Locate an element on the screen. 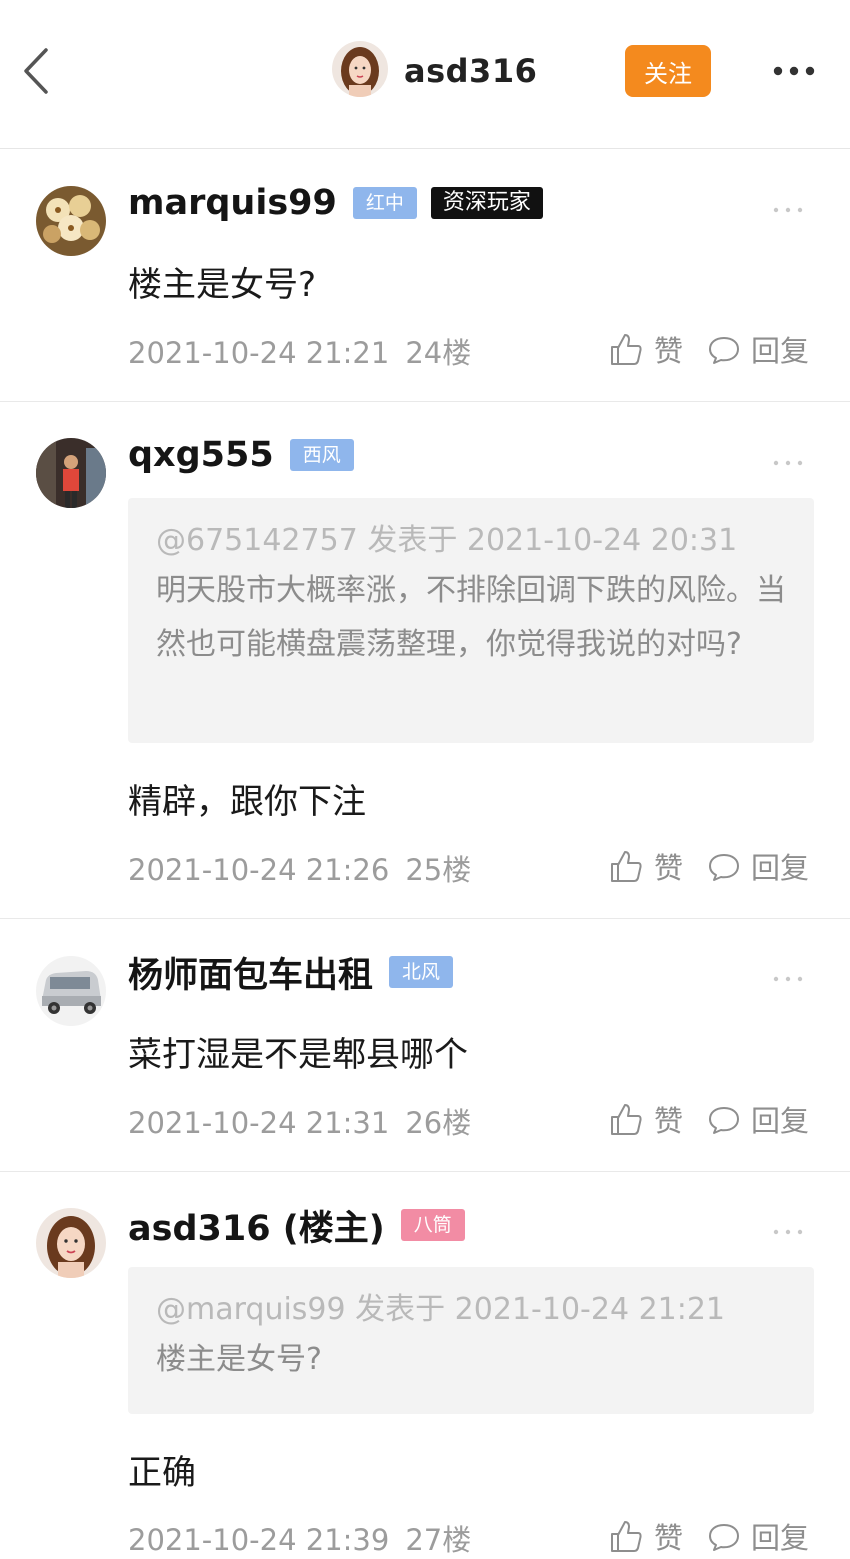  username: qxg555 is located at coordinates (201, 455).